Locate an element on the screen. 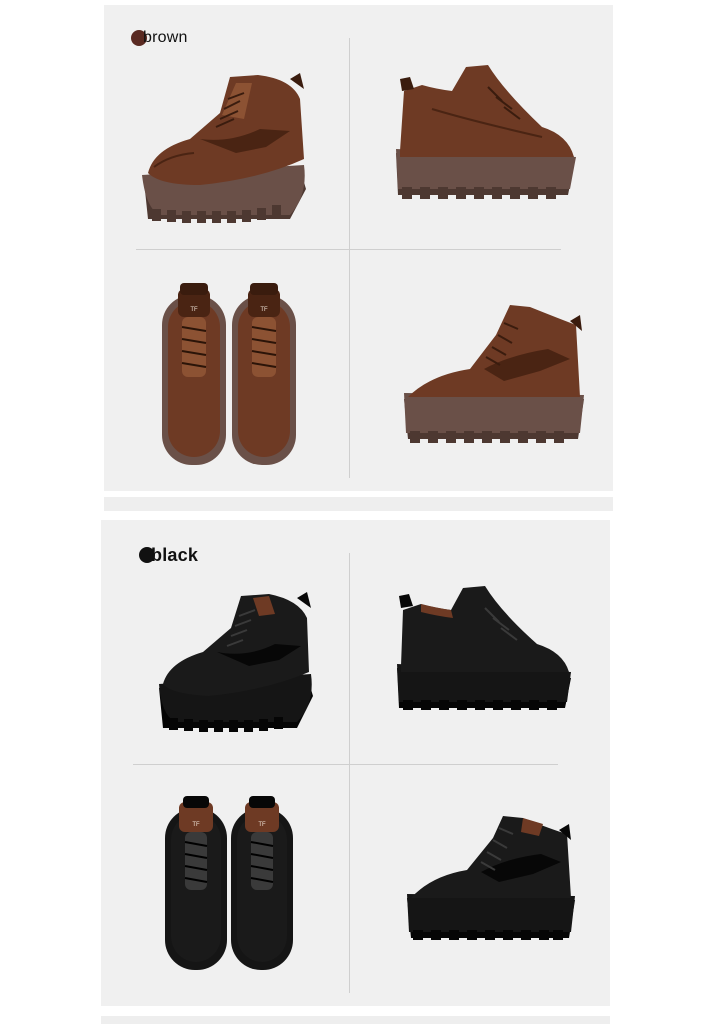  color-label-black: black is located at coordinates (168, 555).